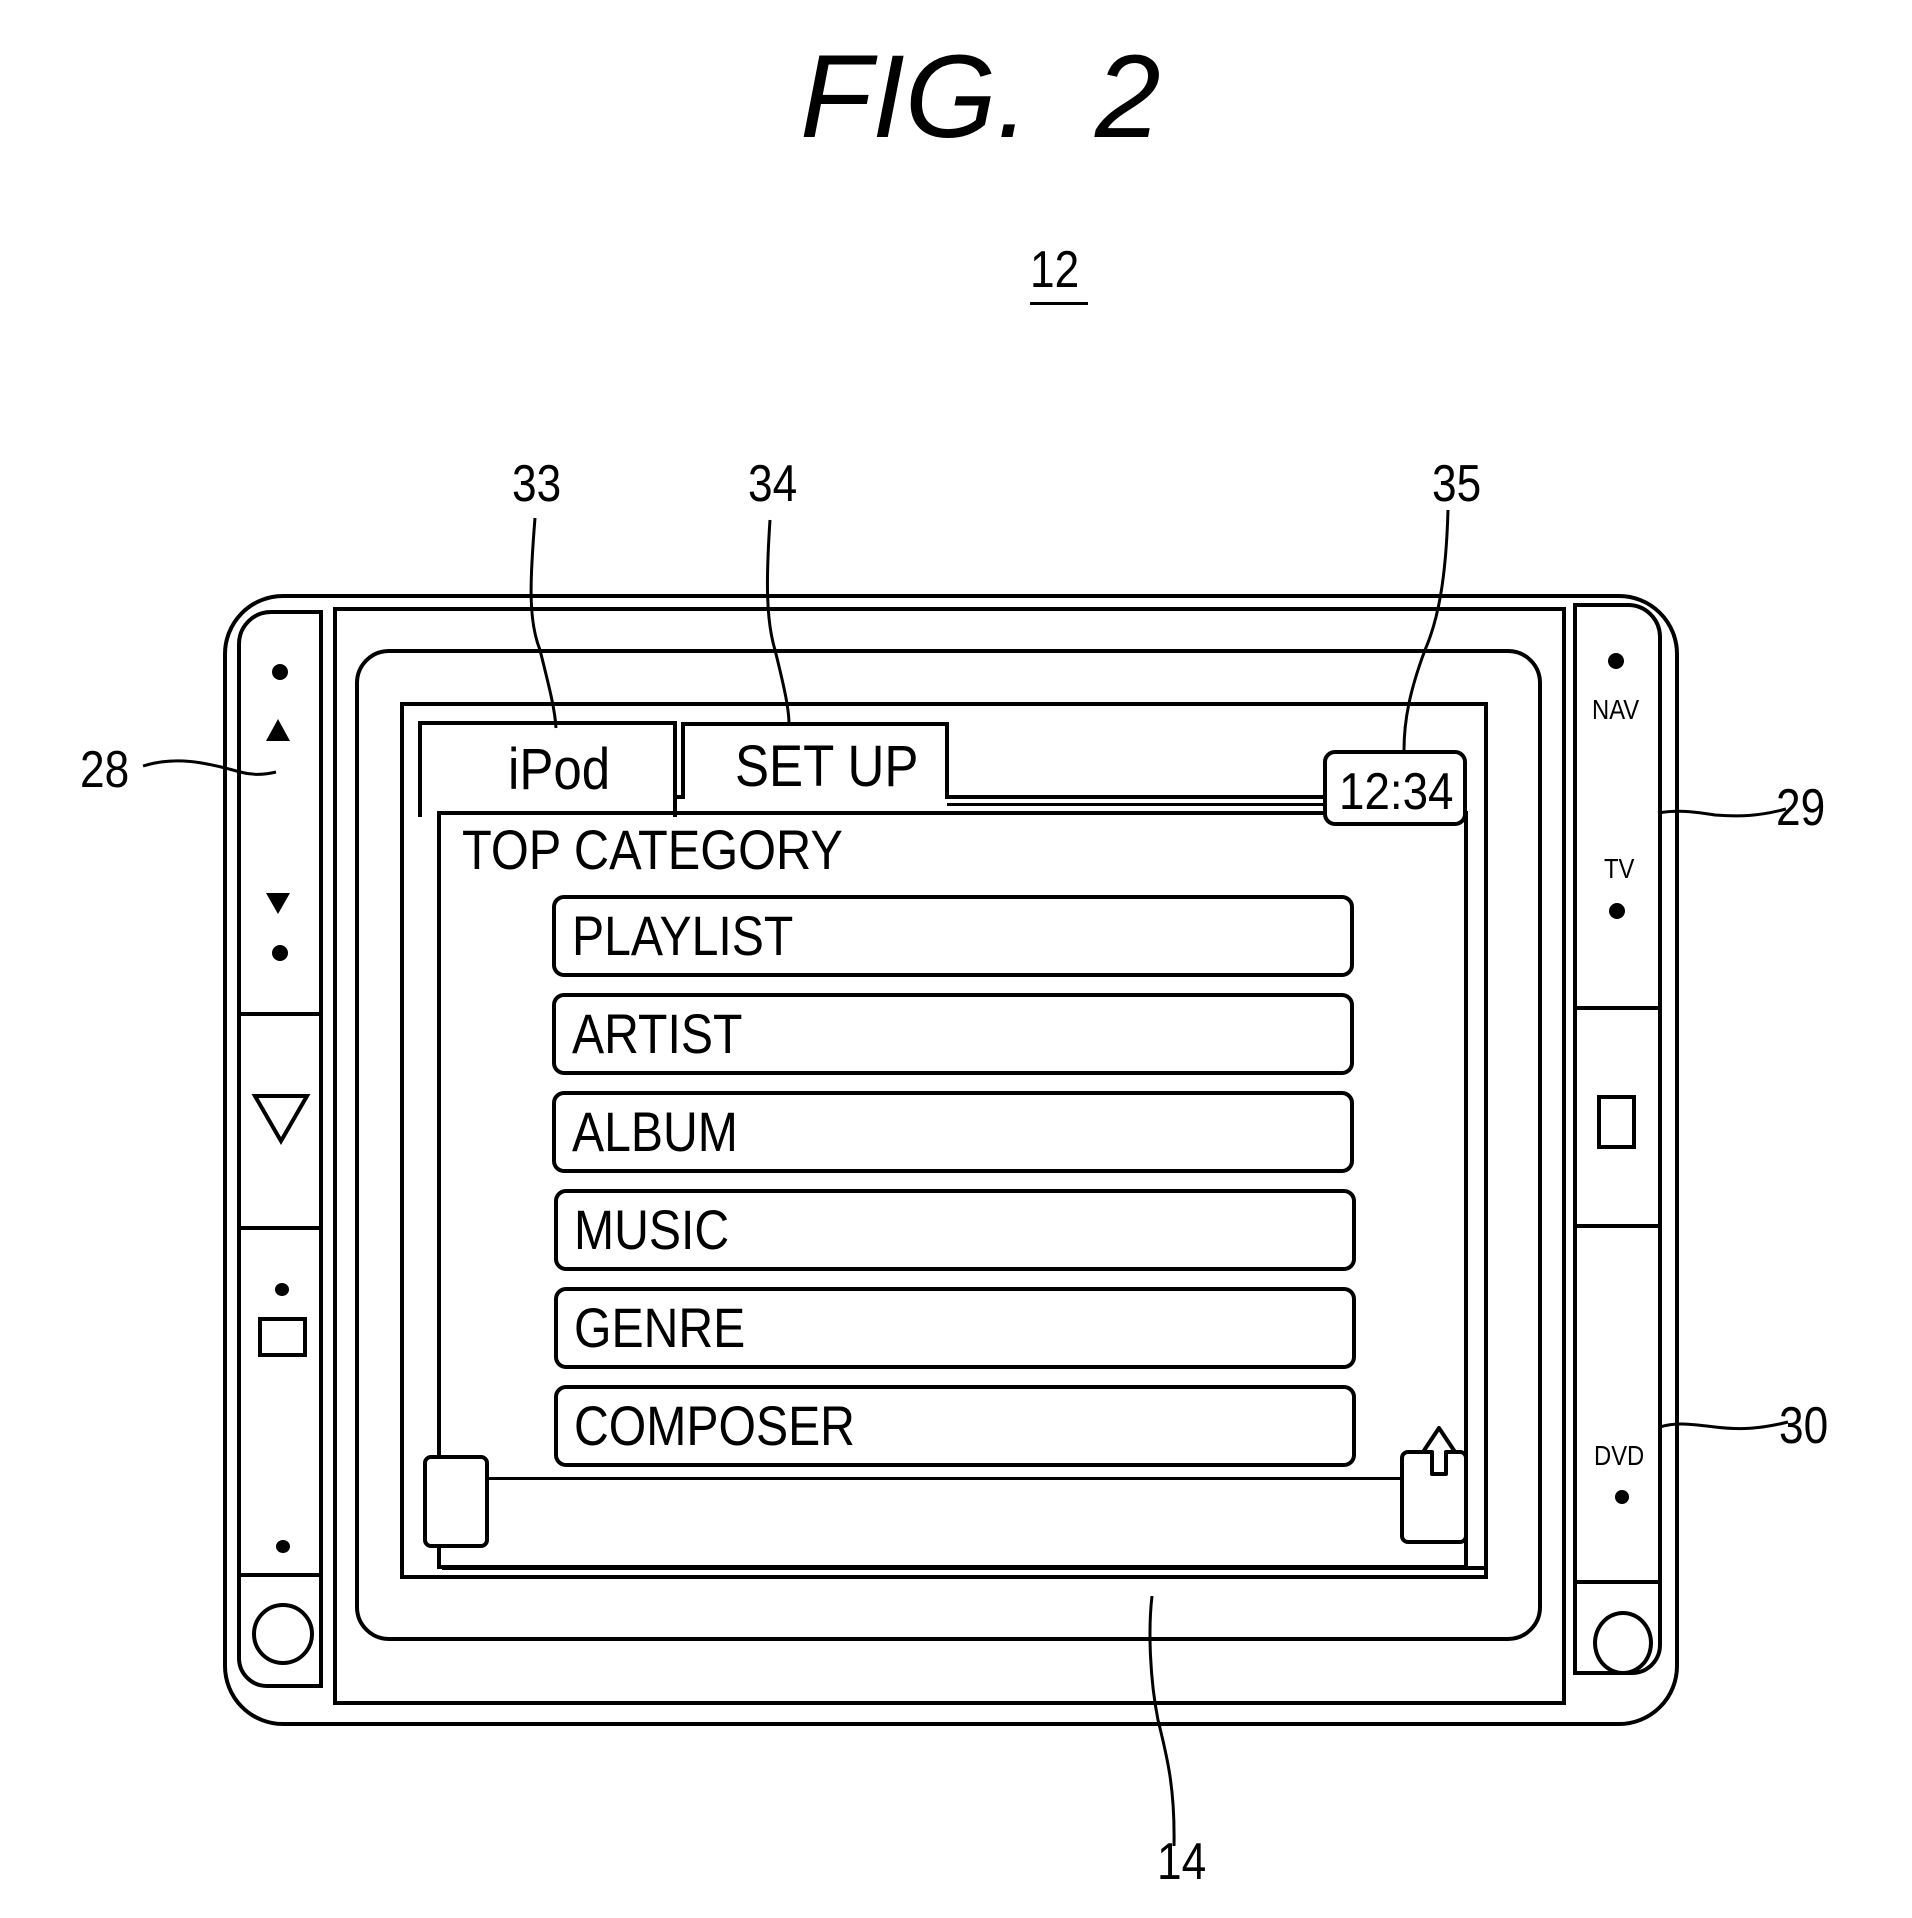 The width and height of the screenshot is (1912, 1918). I want to click on square-icon, so click(282, 1337).